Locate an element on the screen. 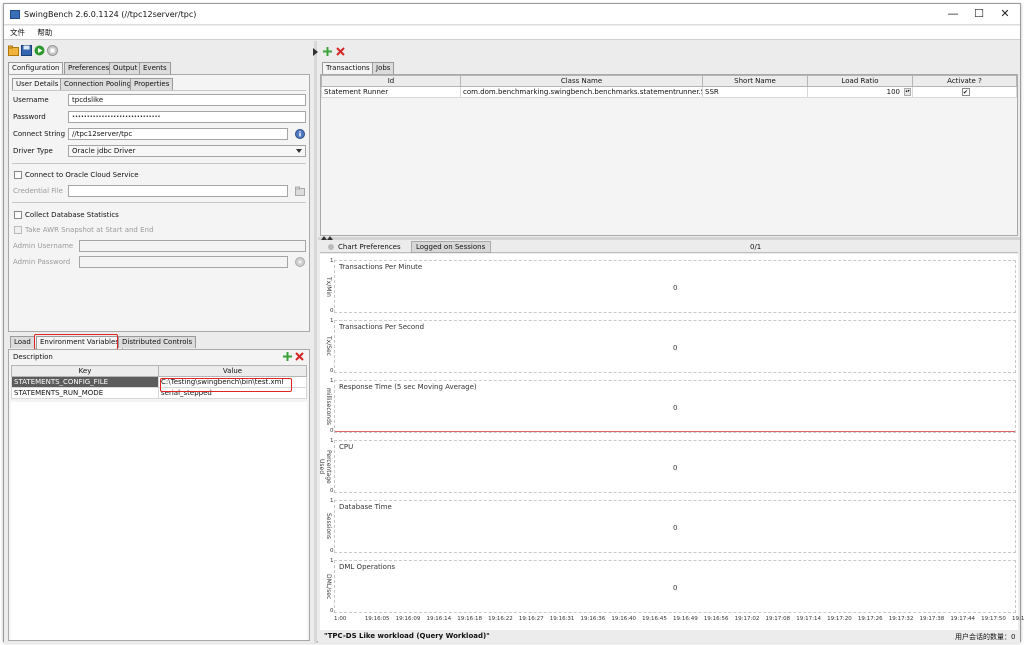 This screenshot has height=645, width=1024. chart-y-label: Percentage Used is located at coordinates (325, 466).